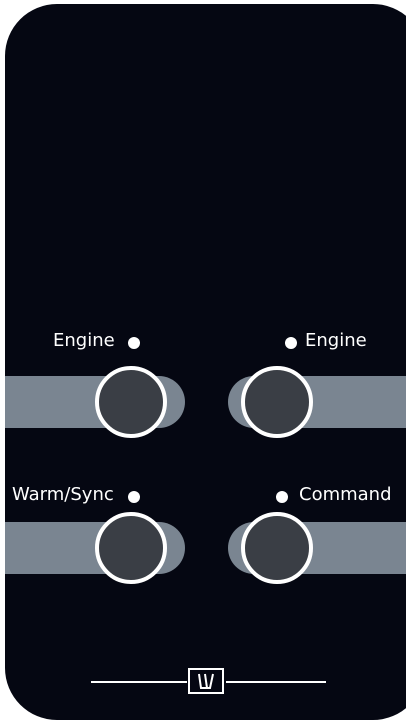 The height and width of the screenshot is (724, 406). What do you see at coordinates (134, 497) in the screenshot?
I see `warm-sync-indicator` at bounding box center [134, 497].